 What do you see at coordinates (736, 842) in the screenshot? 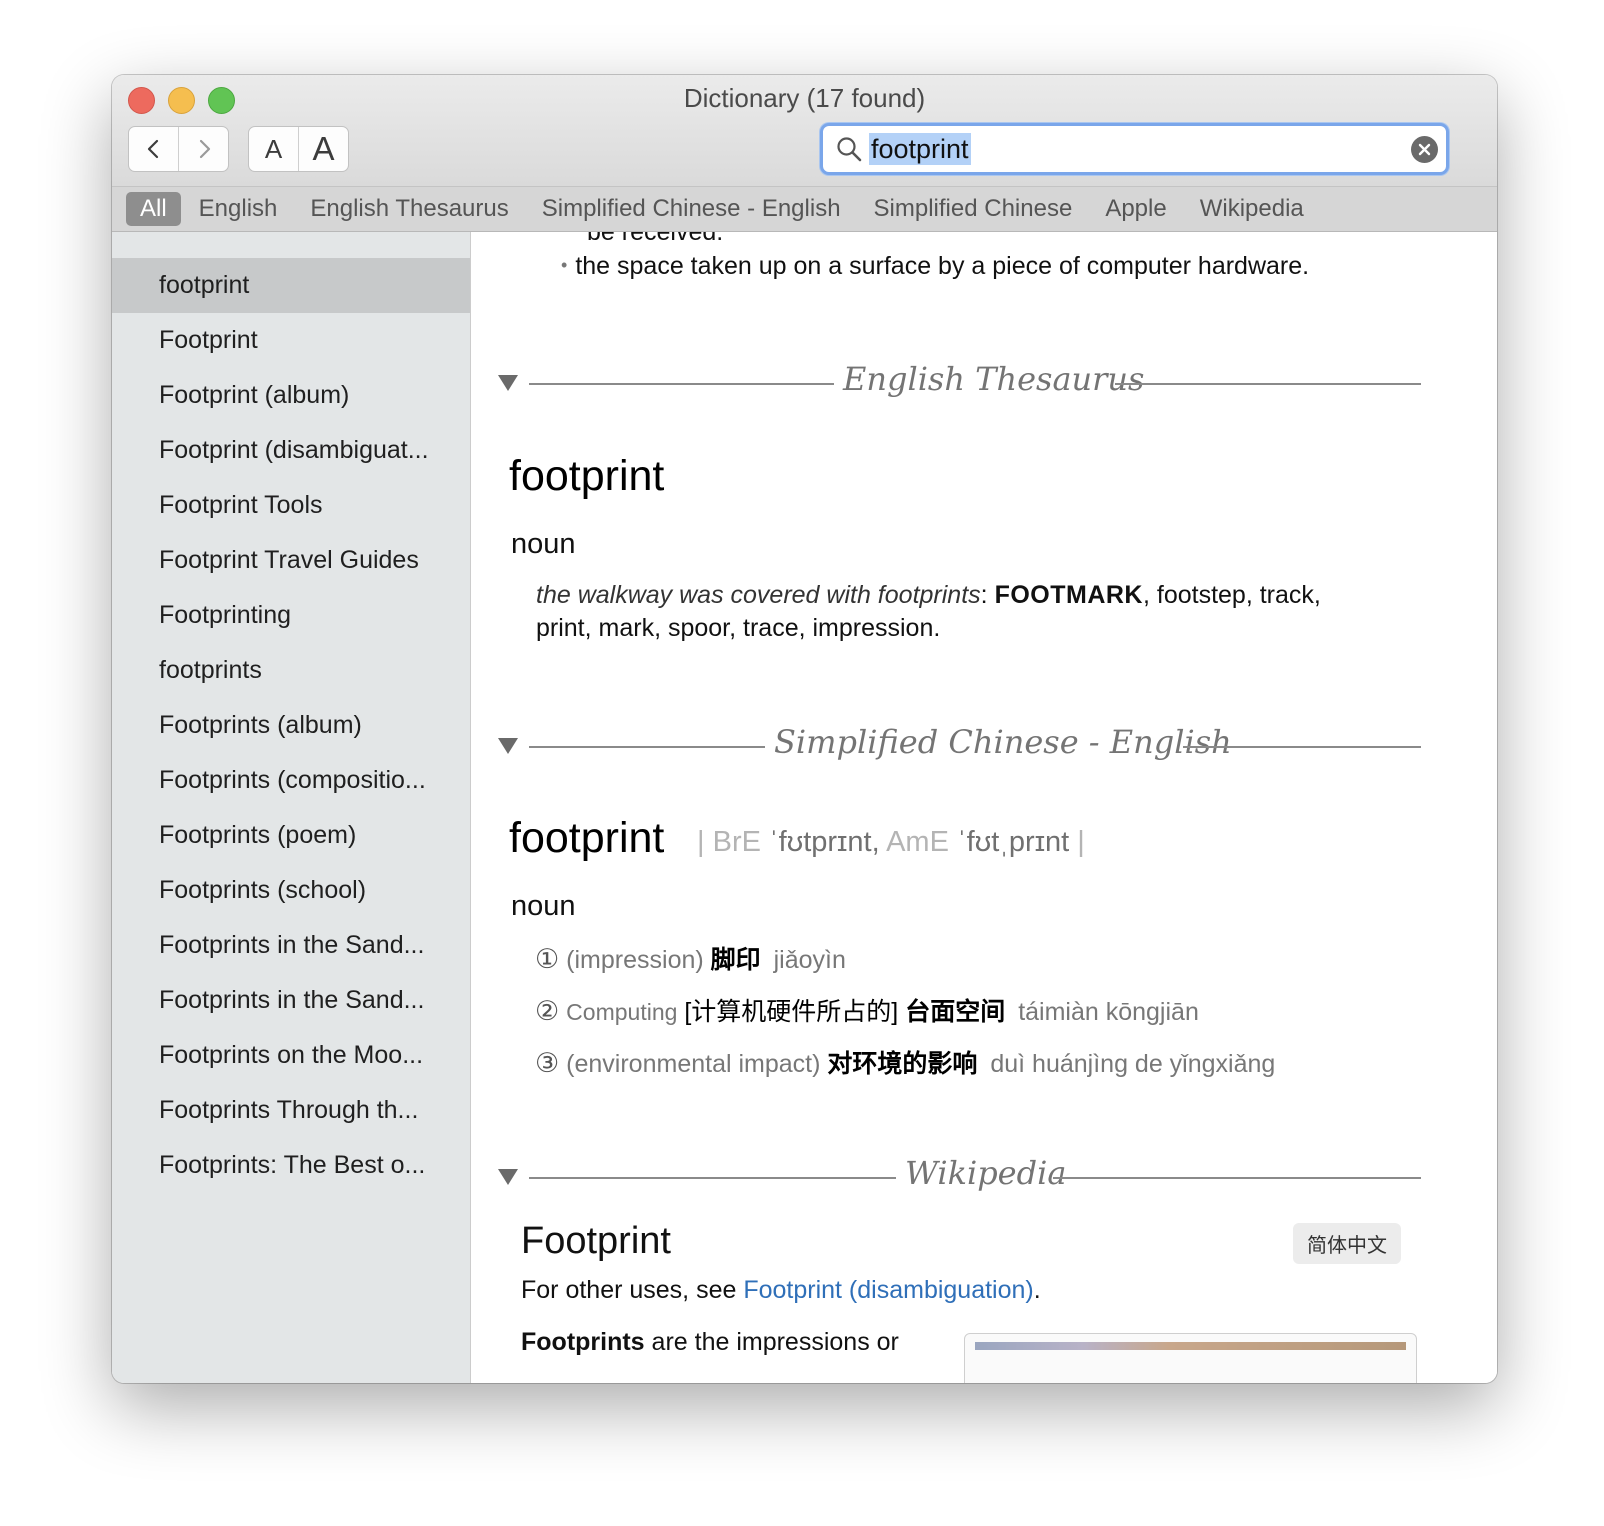
I see `pron-bre-label: BrE` at bounding box center [736, 842].